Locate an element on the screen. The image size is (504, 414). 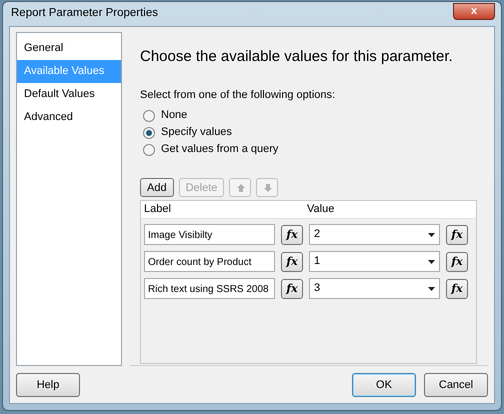
label-field: Image Visibilty is located at coordinates (209, 234).